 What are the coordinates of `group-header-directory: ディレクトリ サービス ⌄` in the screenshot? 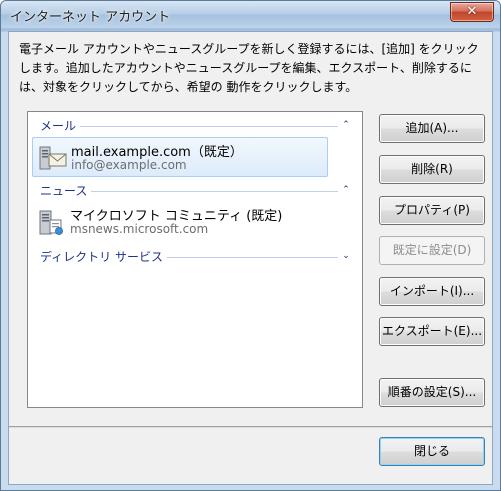 It's located at (198, 257).